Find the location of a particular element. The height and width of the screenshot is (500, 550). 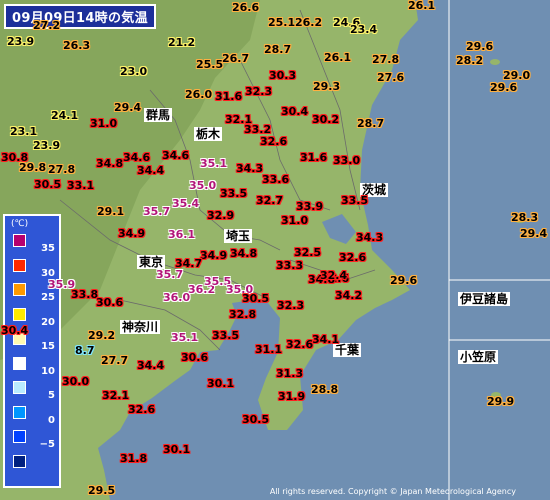

place-label: 群馬 is located at coordinates (158, 115).